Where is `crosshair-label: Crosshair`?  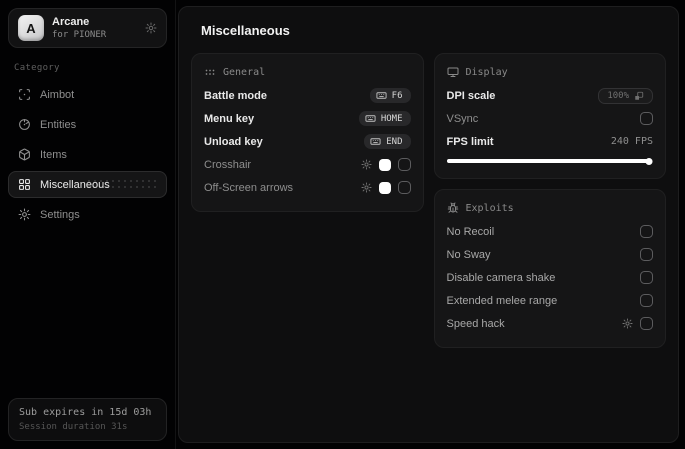 crosshair-label: Crosshair is located at coordinates (228, 164).